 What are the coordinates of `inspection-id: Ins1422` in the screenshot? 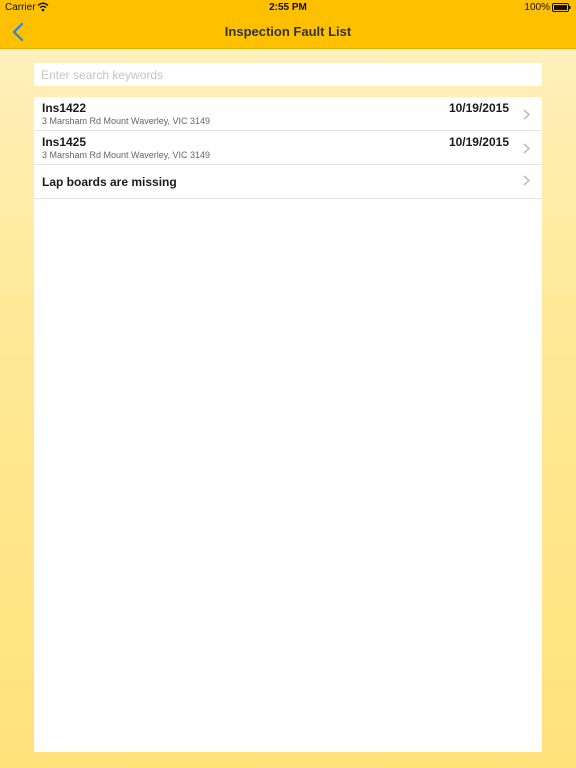 It's located at (64, 108).